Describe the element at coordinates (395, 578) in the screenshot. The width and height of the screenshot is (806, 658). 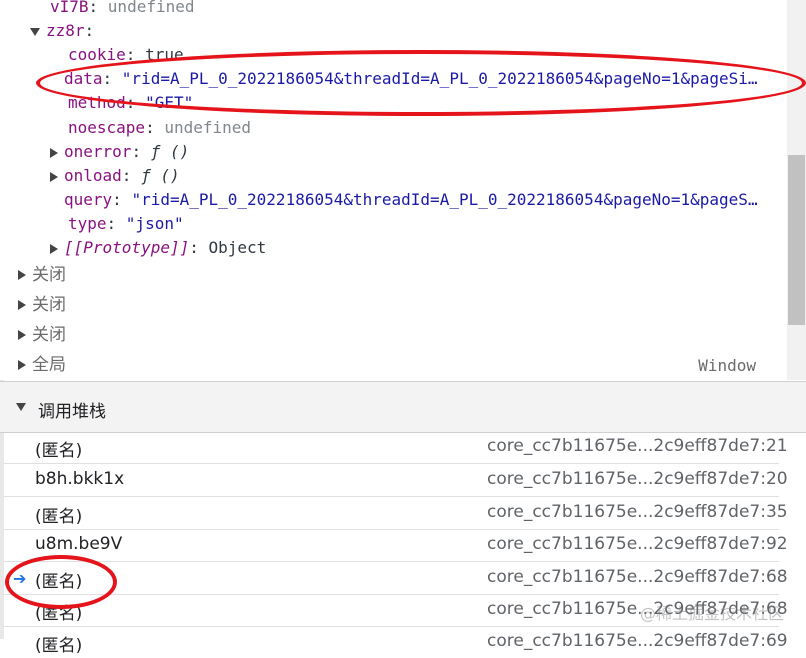
I see `callstack-frame-current: ➔ (匿名) core_cc7b11675e...2c9eff87de7:68` at that location.